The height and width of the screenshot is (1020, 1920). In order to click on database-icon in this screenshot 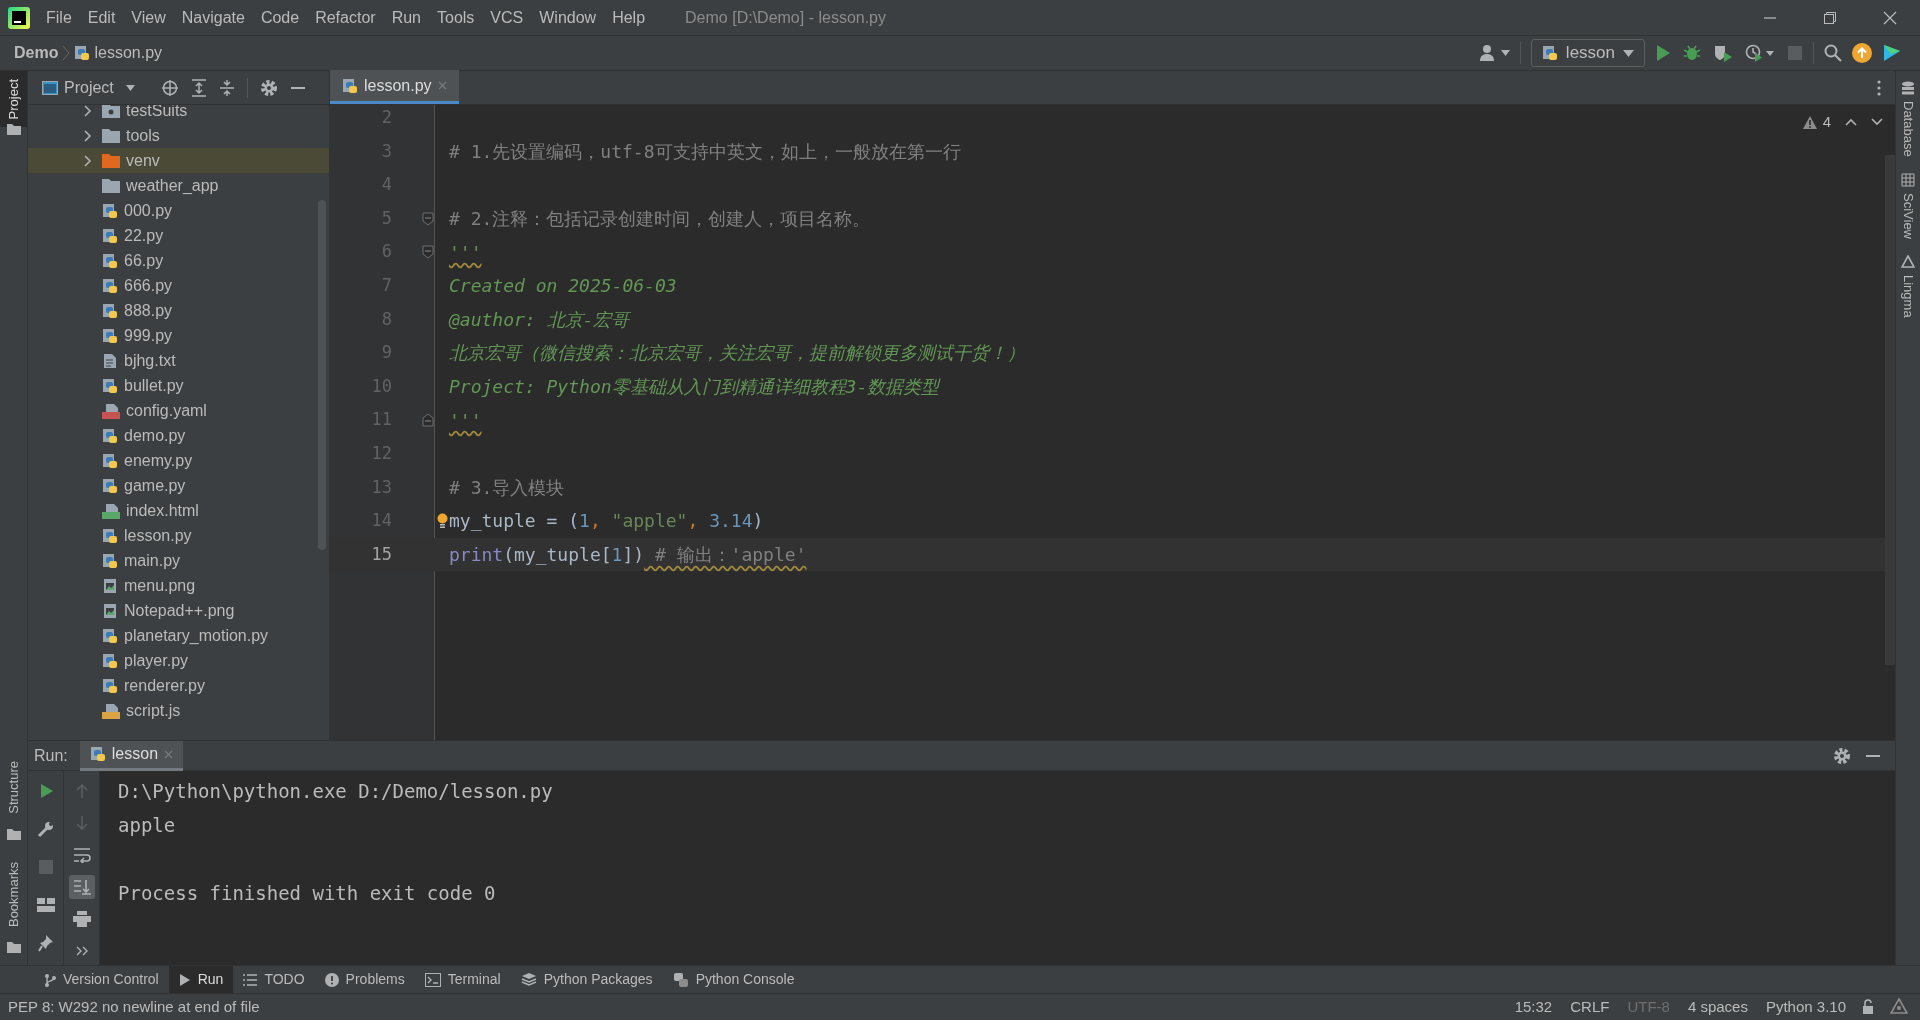, I will do `click(1908, 88)`.